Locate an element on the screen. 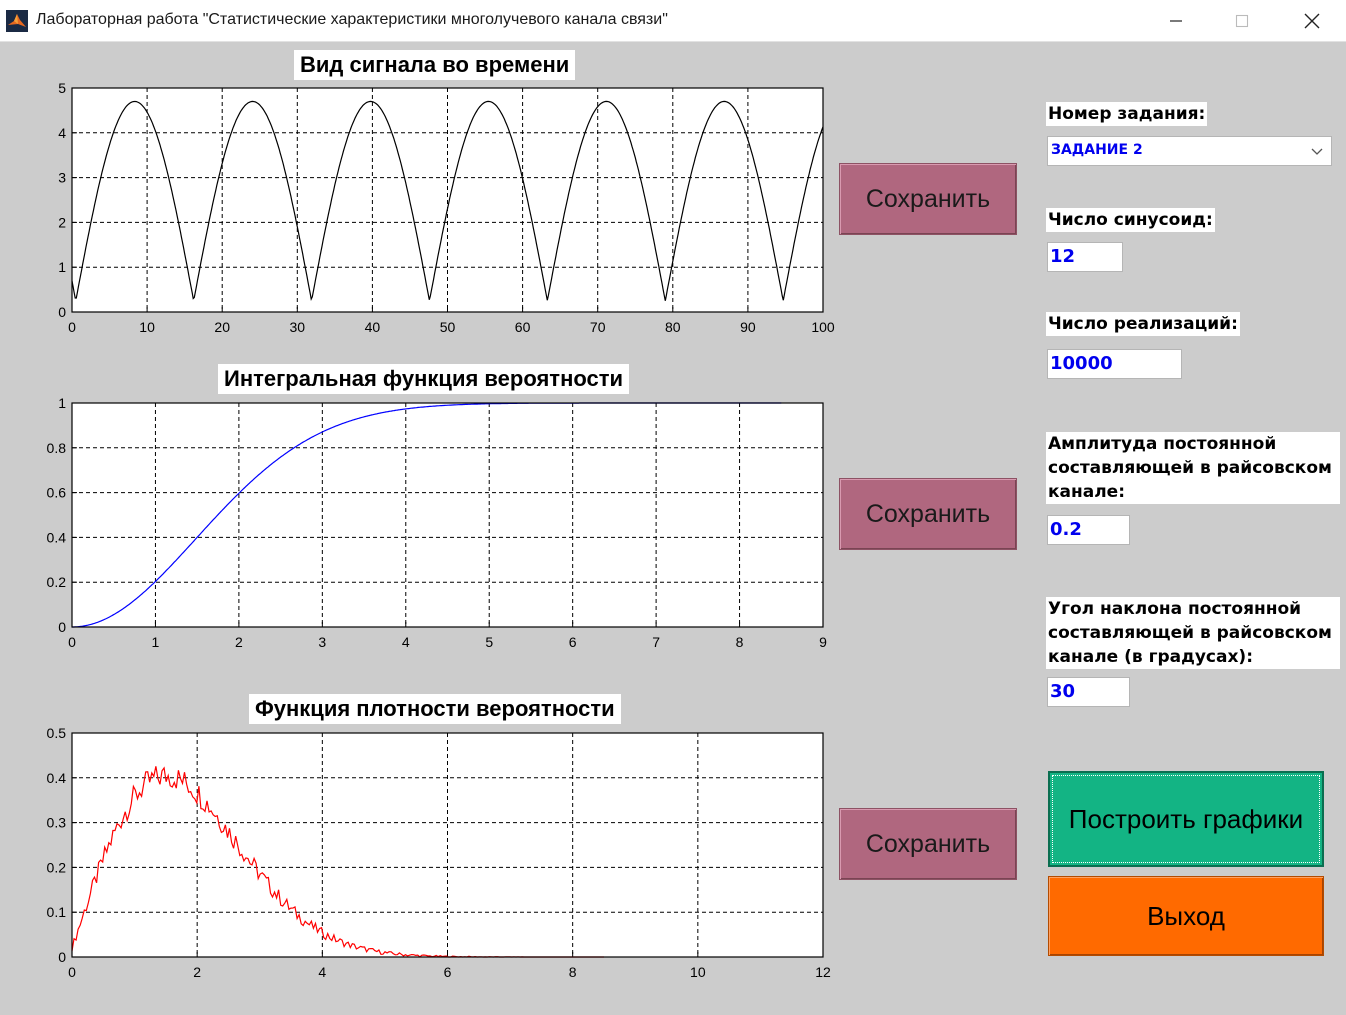 The height and width of the screenshot is (1015, 1346). save-signal-button: Сохранить is located at coordinates (928, 199).